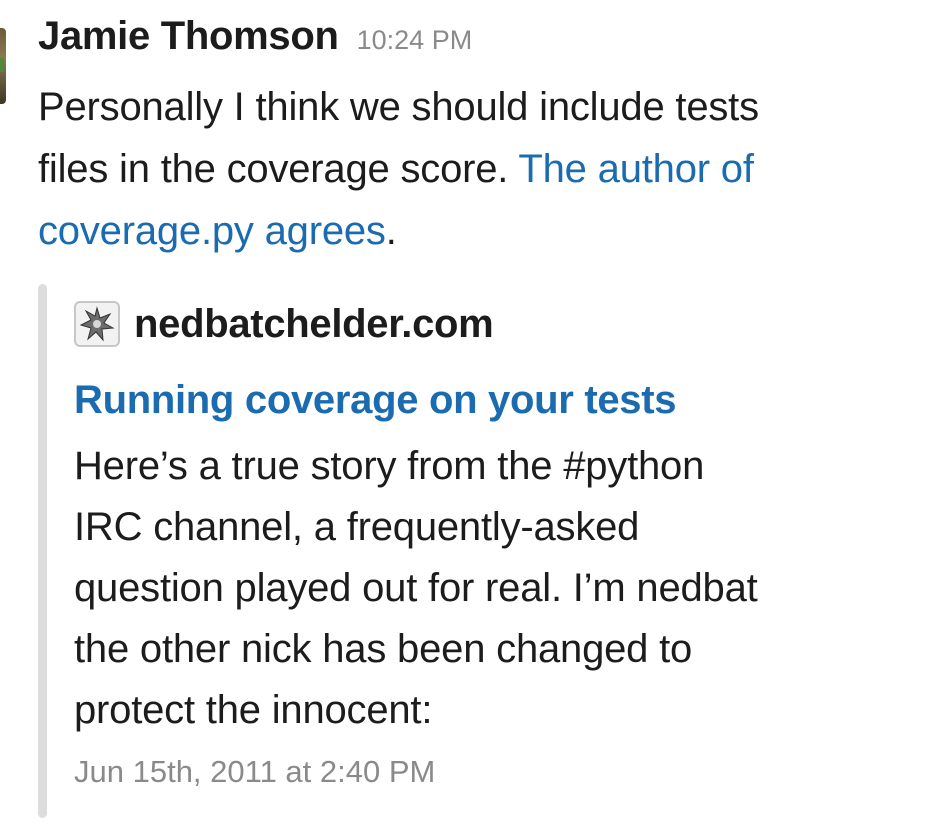  I want to click on message-link-part-2: coverage.py agrees, so click(212, 231).